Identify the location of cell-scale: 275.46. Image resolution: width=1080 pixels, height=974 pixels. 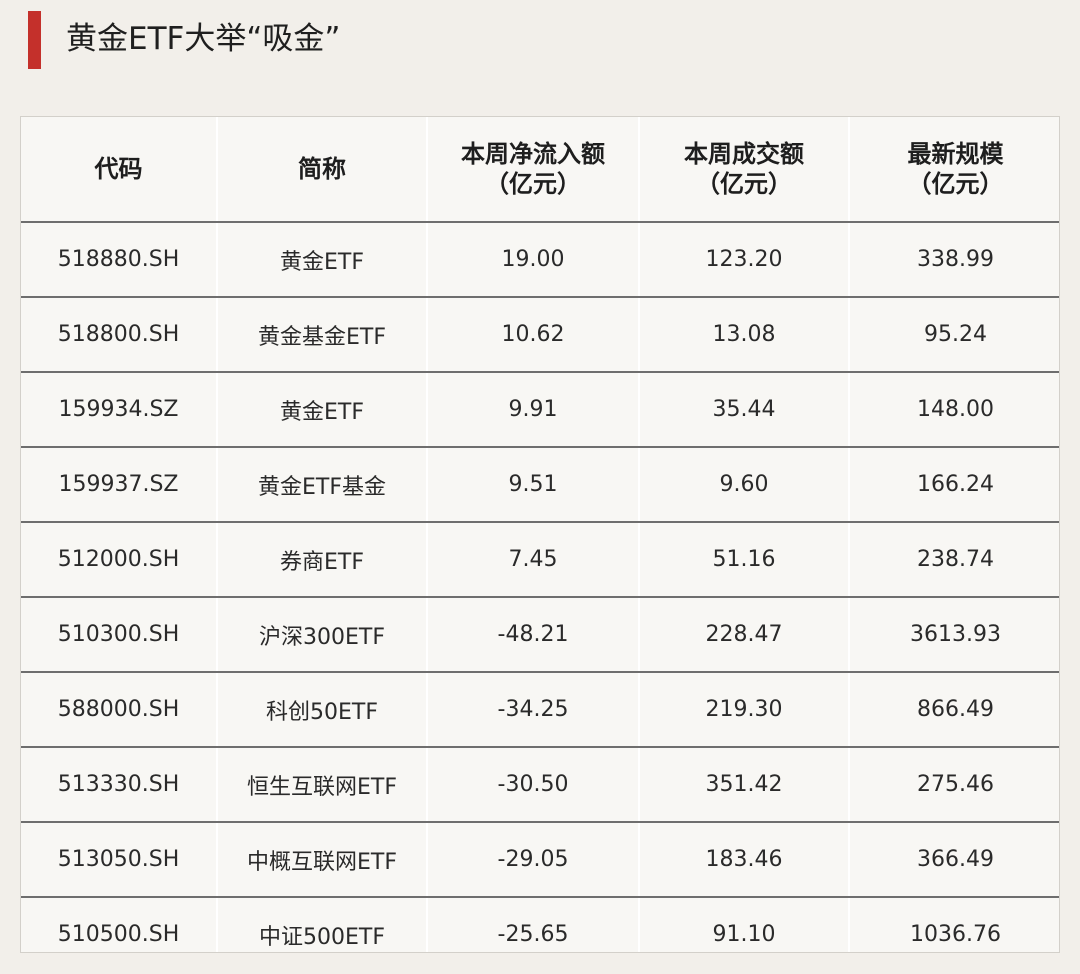
(954, 785).